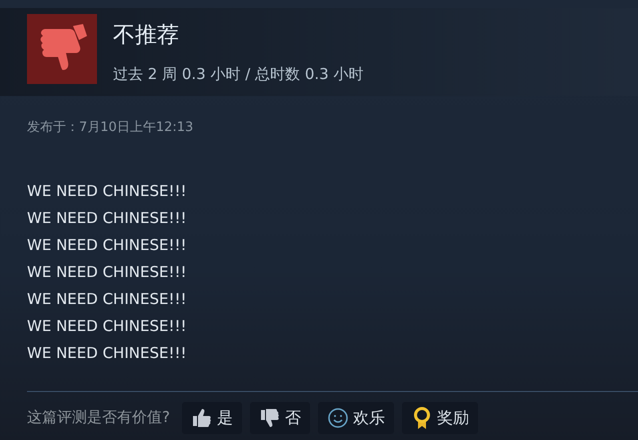 This screenshot has width=638, height=440. What do you see at coordinates (440, 418) in the screenshot?
I see `award-button: 奖励` at bounding box center [440, 418].